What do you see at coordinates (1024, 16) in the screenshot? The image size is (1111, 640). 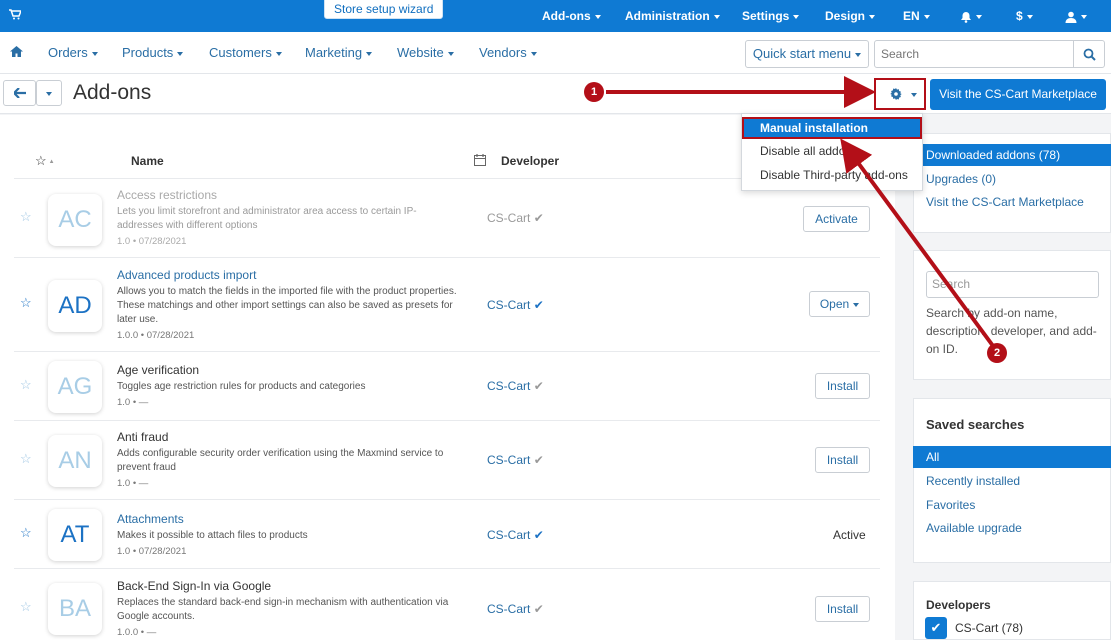 I see `topnav-currency: $` at bounding box center [1024, 16].